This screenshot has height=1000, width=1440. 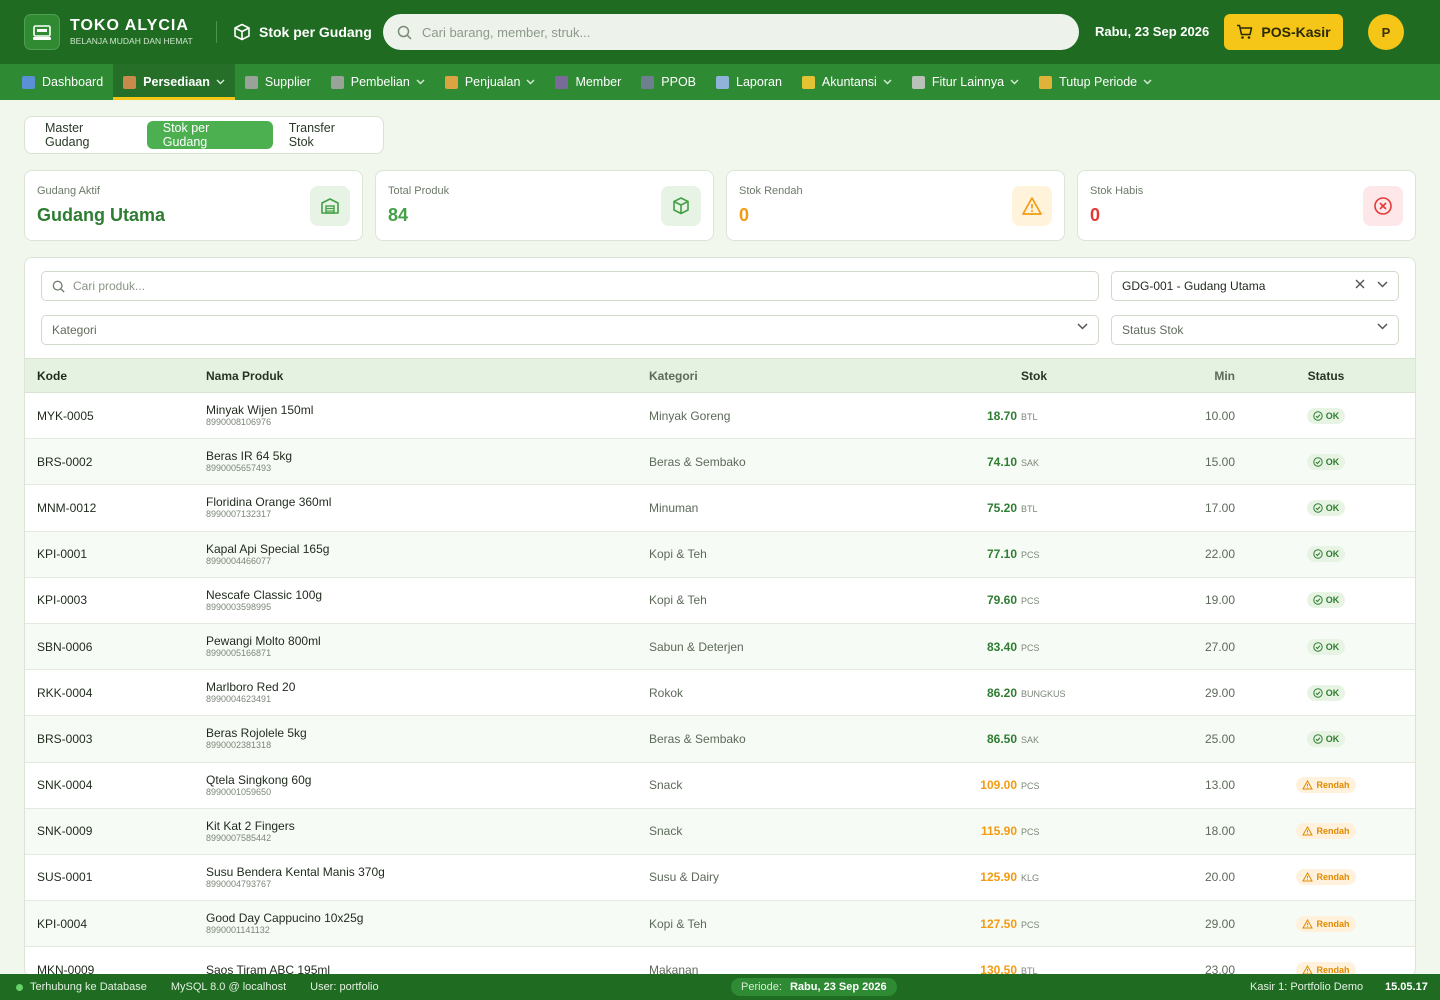 I want to click on cell-kode: BRS-0002, so click(x=65, y=461).